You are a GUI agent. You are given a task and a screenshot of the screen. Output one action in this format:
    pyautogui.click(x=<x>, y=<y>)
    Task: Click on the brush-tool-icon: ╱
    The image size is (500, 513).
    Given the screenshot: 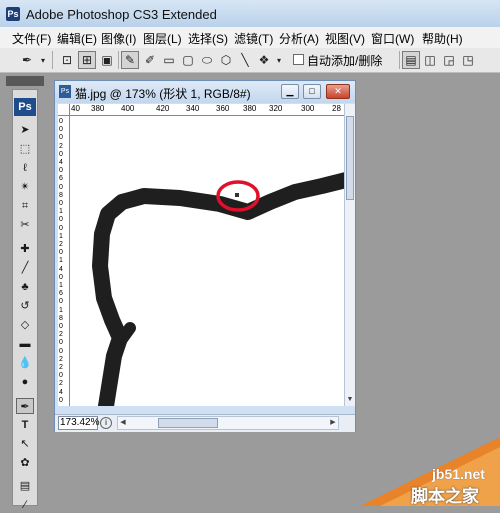 What is the action you would take?
    pyautogui.click(x=25, y=268)
    